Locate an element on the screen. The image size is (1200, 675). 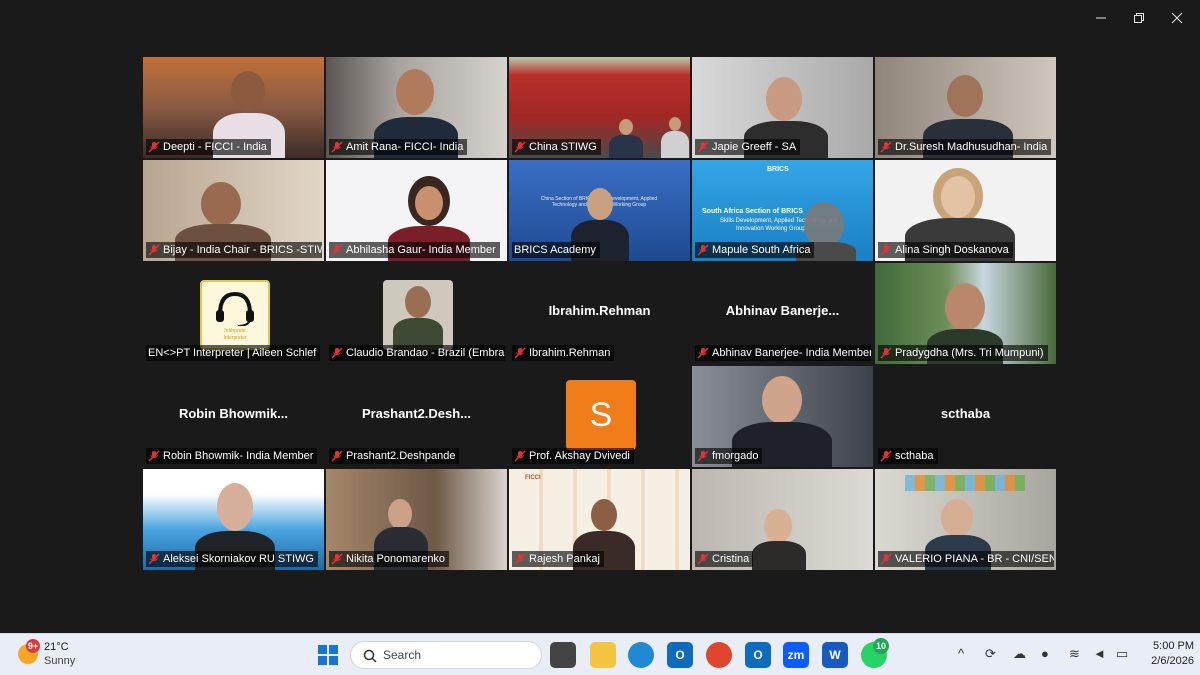
participant-tile: S Prof. Akshay Dvivedi is located at coordinates (599, 416).